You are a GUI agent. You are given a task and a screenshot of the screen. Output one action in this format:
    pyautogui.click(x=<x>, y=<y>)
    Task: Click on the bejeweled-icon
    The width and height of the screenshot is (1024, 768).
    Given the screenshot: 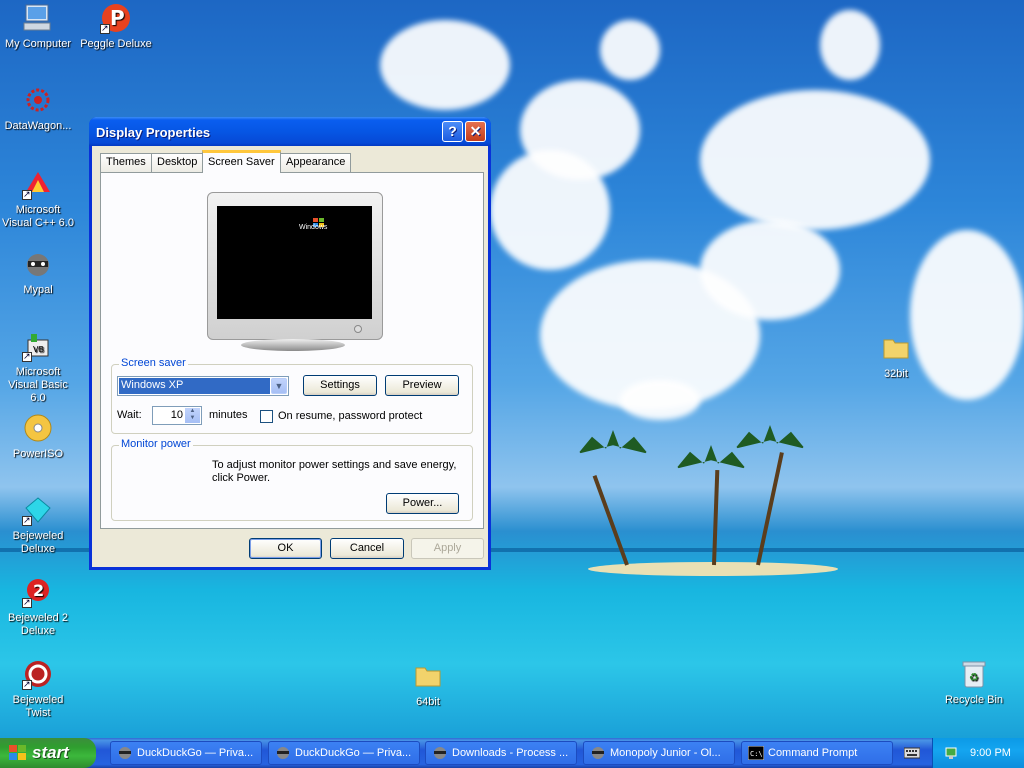 What is the action you would take?
    pyautogui.click(x=38, y=510)
    